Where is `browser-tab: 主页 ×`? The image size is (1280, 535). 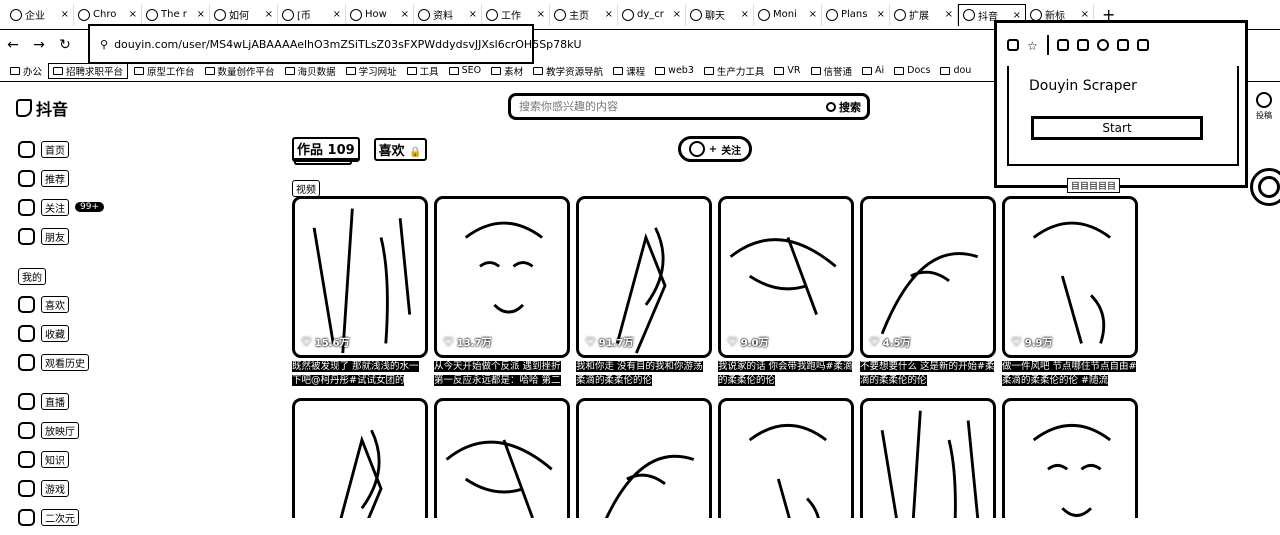 browser-tab: 主页 × is located at coordinates (584, 14).